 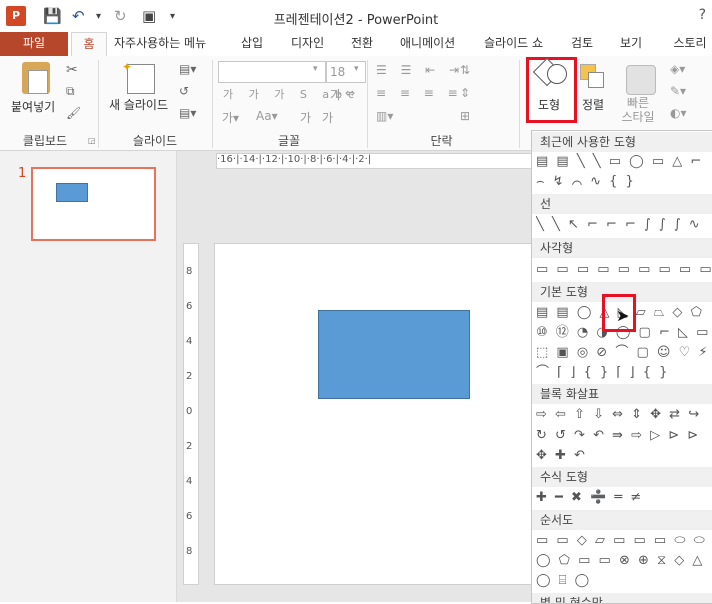 I want to click on font-size-combo: 18, so click(x=346, y=72).